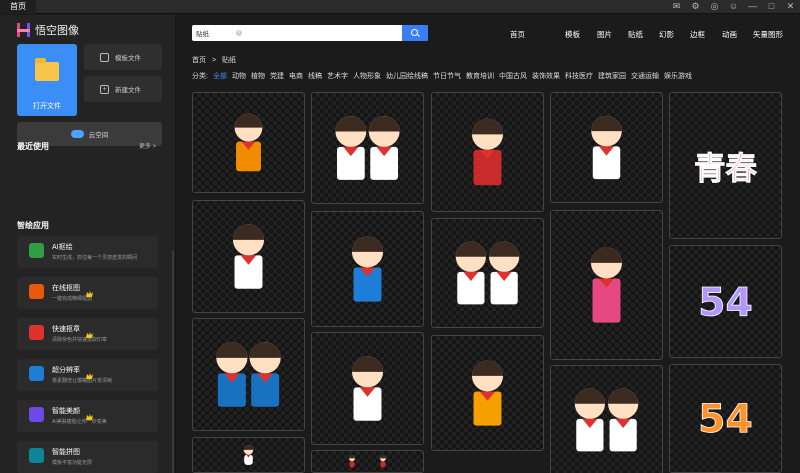 This screenshot has height=473, width=800. Describe the element at coordinates (147, 145) in the screenshot. I see `recent-more-link: 更多 >` at that location.